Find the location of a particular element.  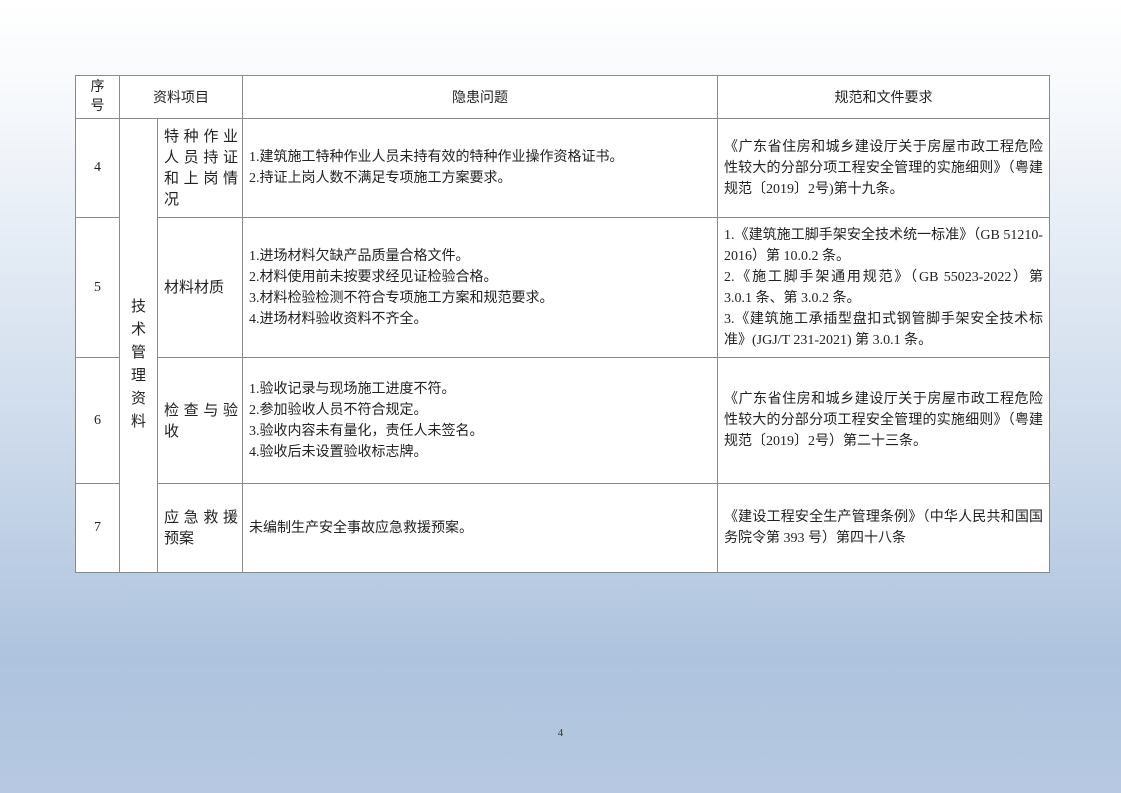

issue-line: 4.进场材料验收资料不齐全。 is located at coordinates (338, 319).